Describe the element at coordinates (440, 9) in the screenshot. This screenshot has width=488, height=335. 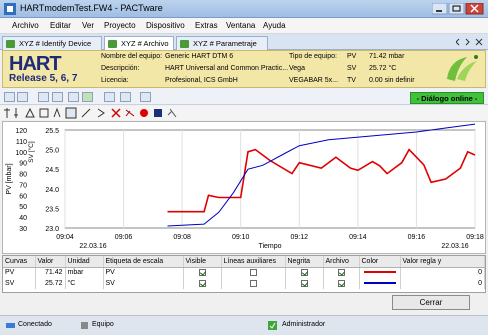
I see `minimize-icon` at that location.